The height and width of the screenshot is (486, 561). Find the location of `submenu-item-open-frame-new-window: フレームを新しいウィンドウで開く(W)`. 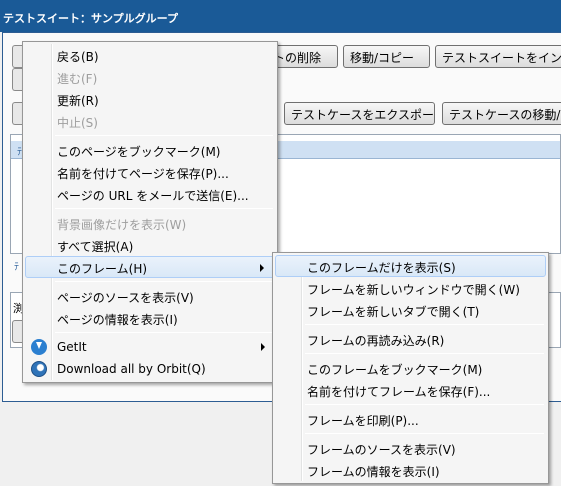

submenu-item-open-frame-new-window: フレームを新しいウィンドウで開く(W) is located at coordinates (410, 288).